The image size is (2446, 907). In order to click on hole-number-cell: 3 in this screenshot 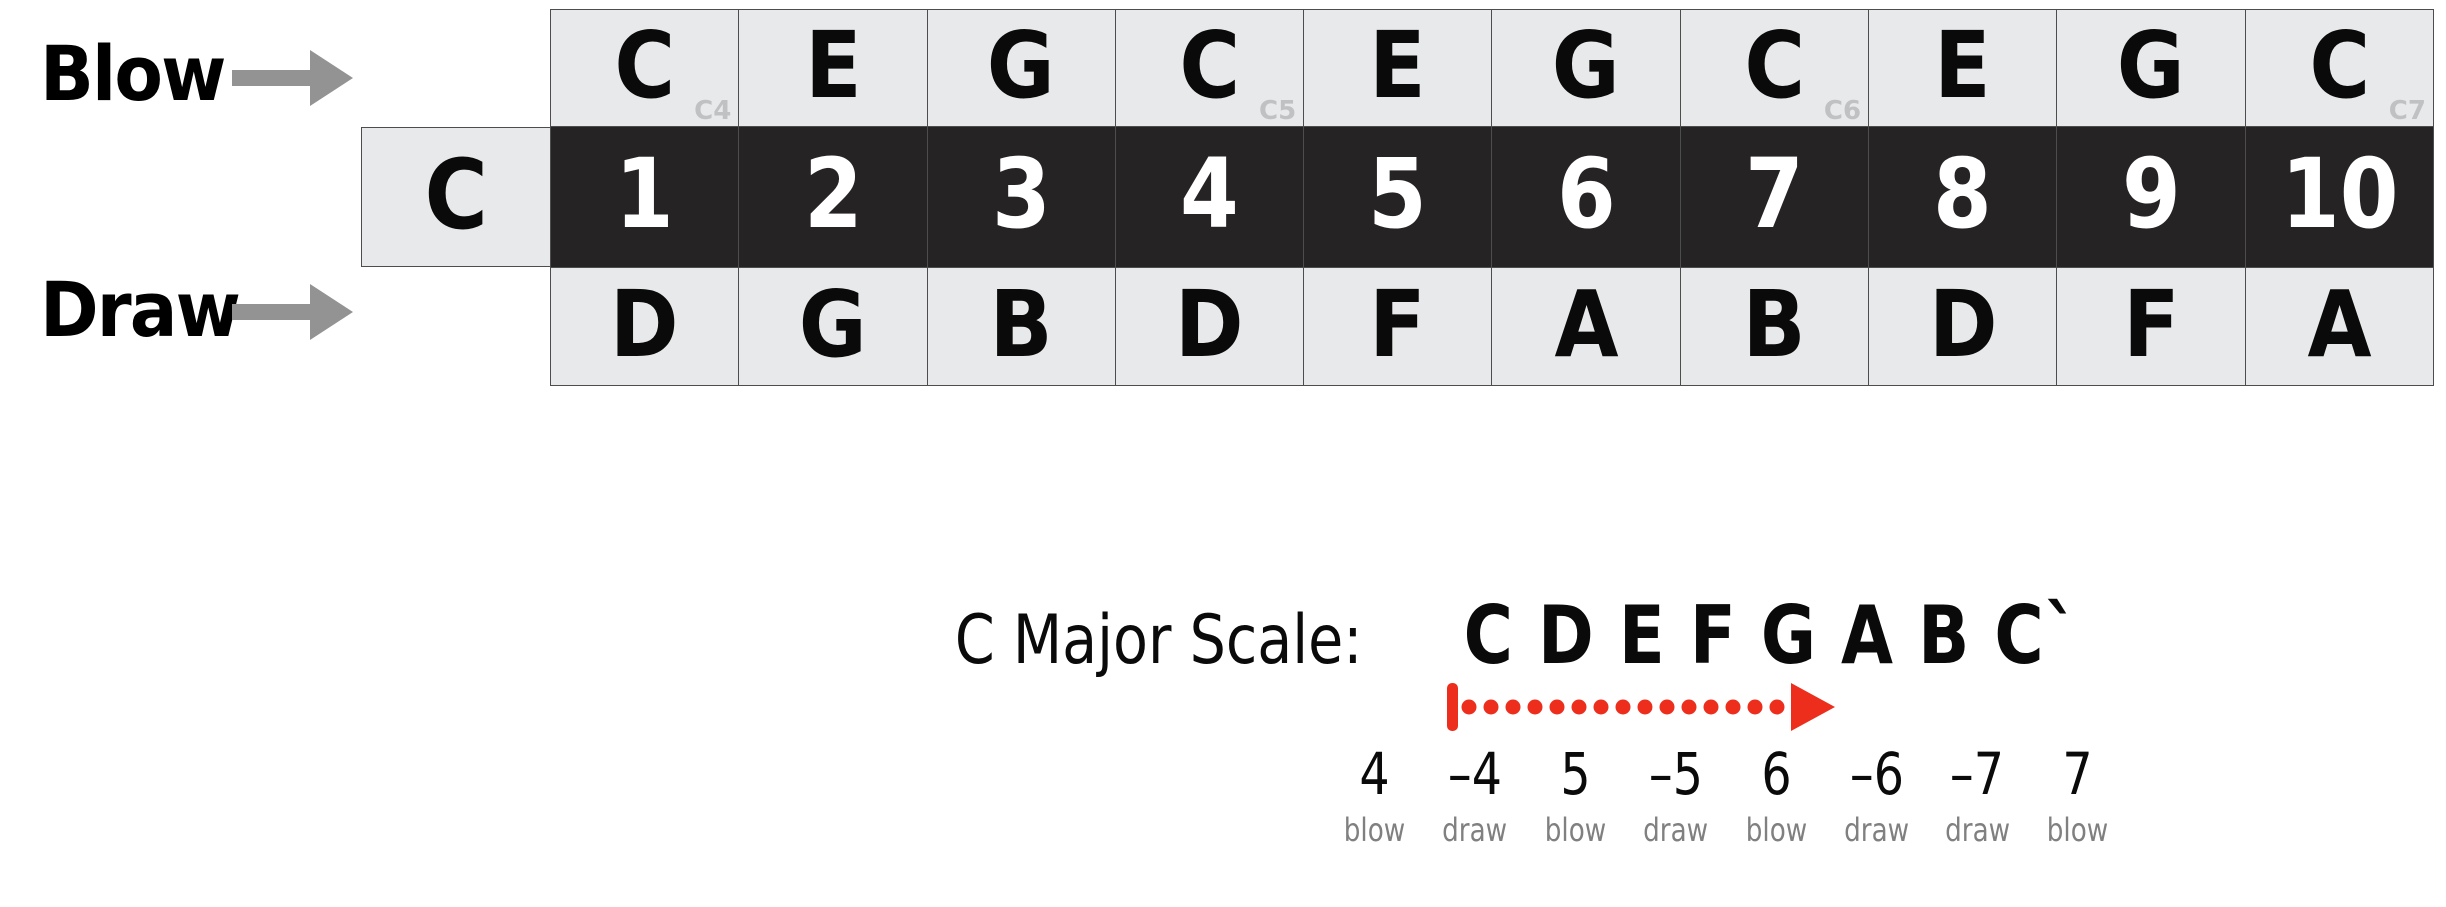, I will do `click(1020, 197)`.